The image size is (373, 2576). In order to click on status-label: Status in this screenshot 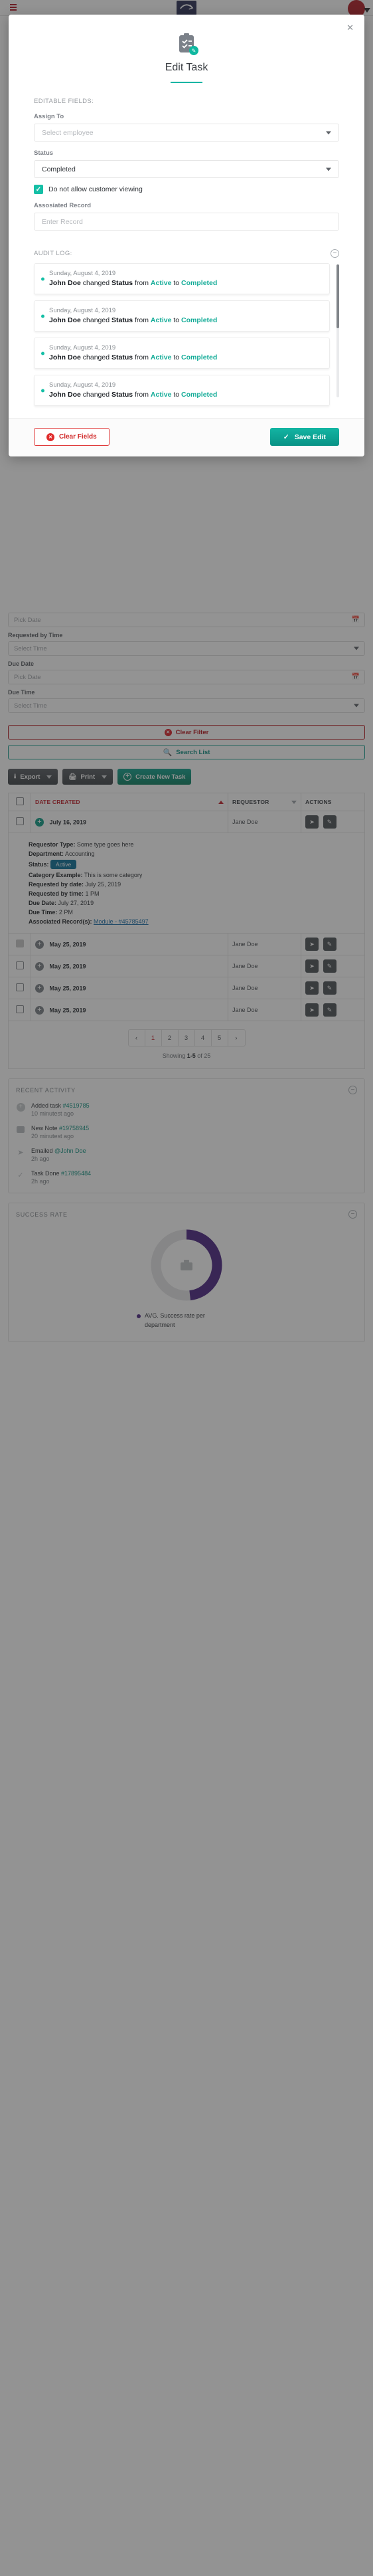, I will do `click(44, 153)`.